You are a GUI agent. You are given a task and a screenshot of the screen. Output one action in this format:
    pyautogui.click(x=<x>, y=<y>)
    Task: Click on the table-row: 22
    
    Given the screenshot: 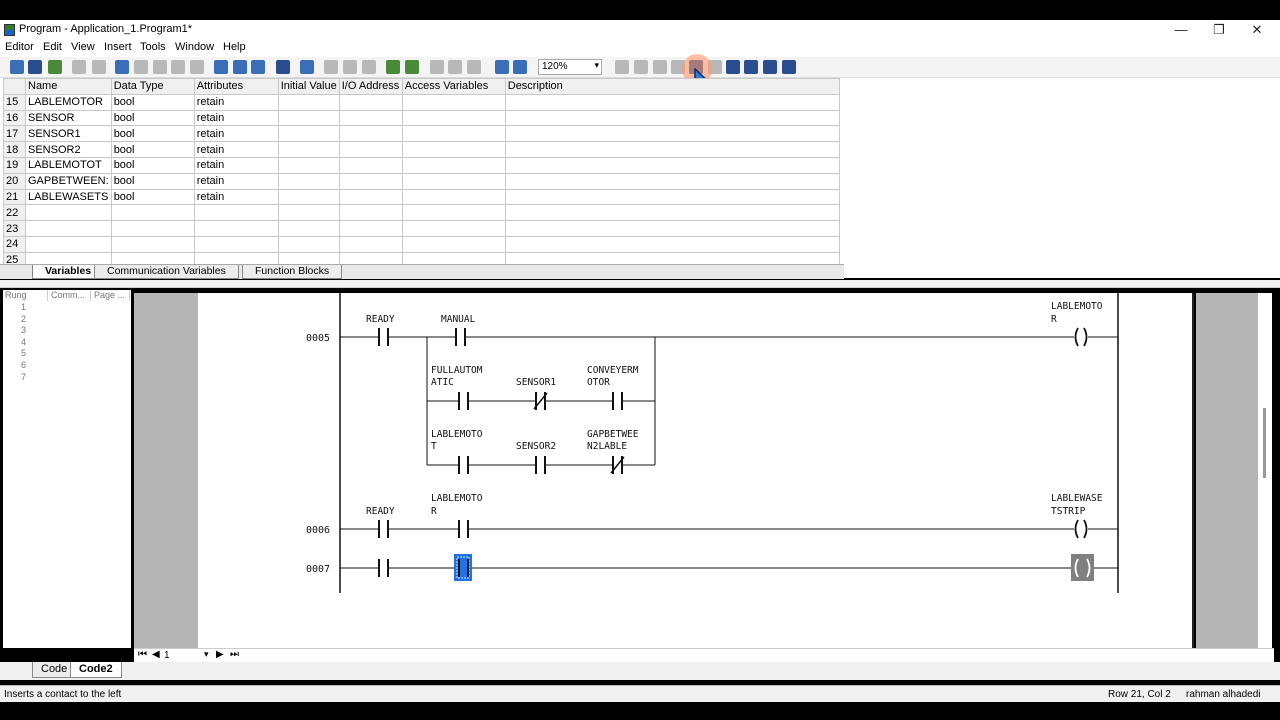 What is the action you would take?
    pyautogui.click(x=421, y=213)
    